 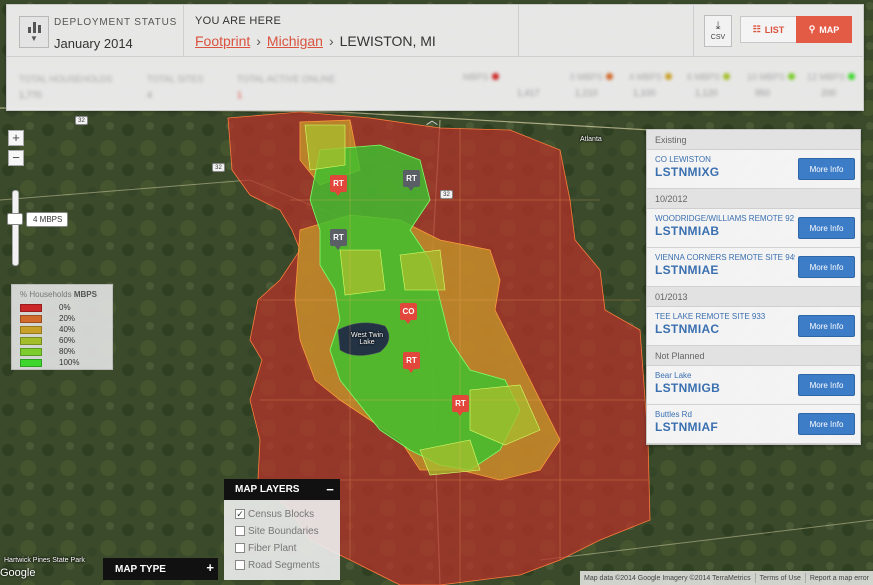 What do you see at coordinates (283, 531) in the screenshot?
I see `layer-label: Site Boundaries` at bounding box center [283, 531].